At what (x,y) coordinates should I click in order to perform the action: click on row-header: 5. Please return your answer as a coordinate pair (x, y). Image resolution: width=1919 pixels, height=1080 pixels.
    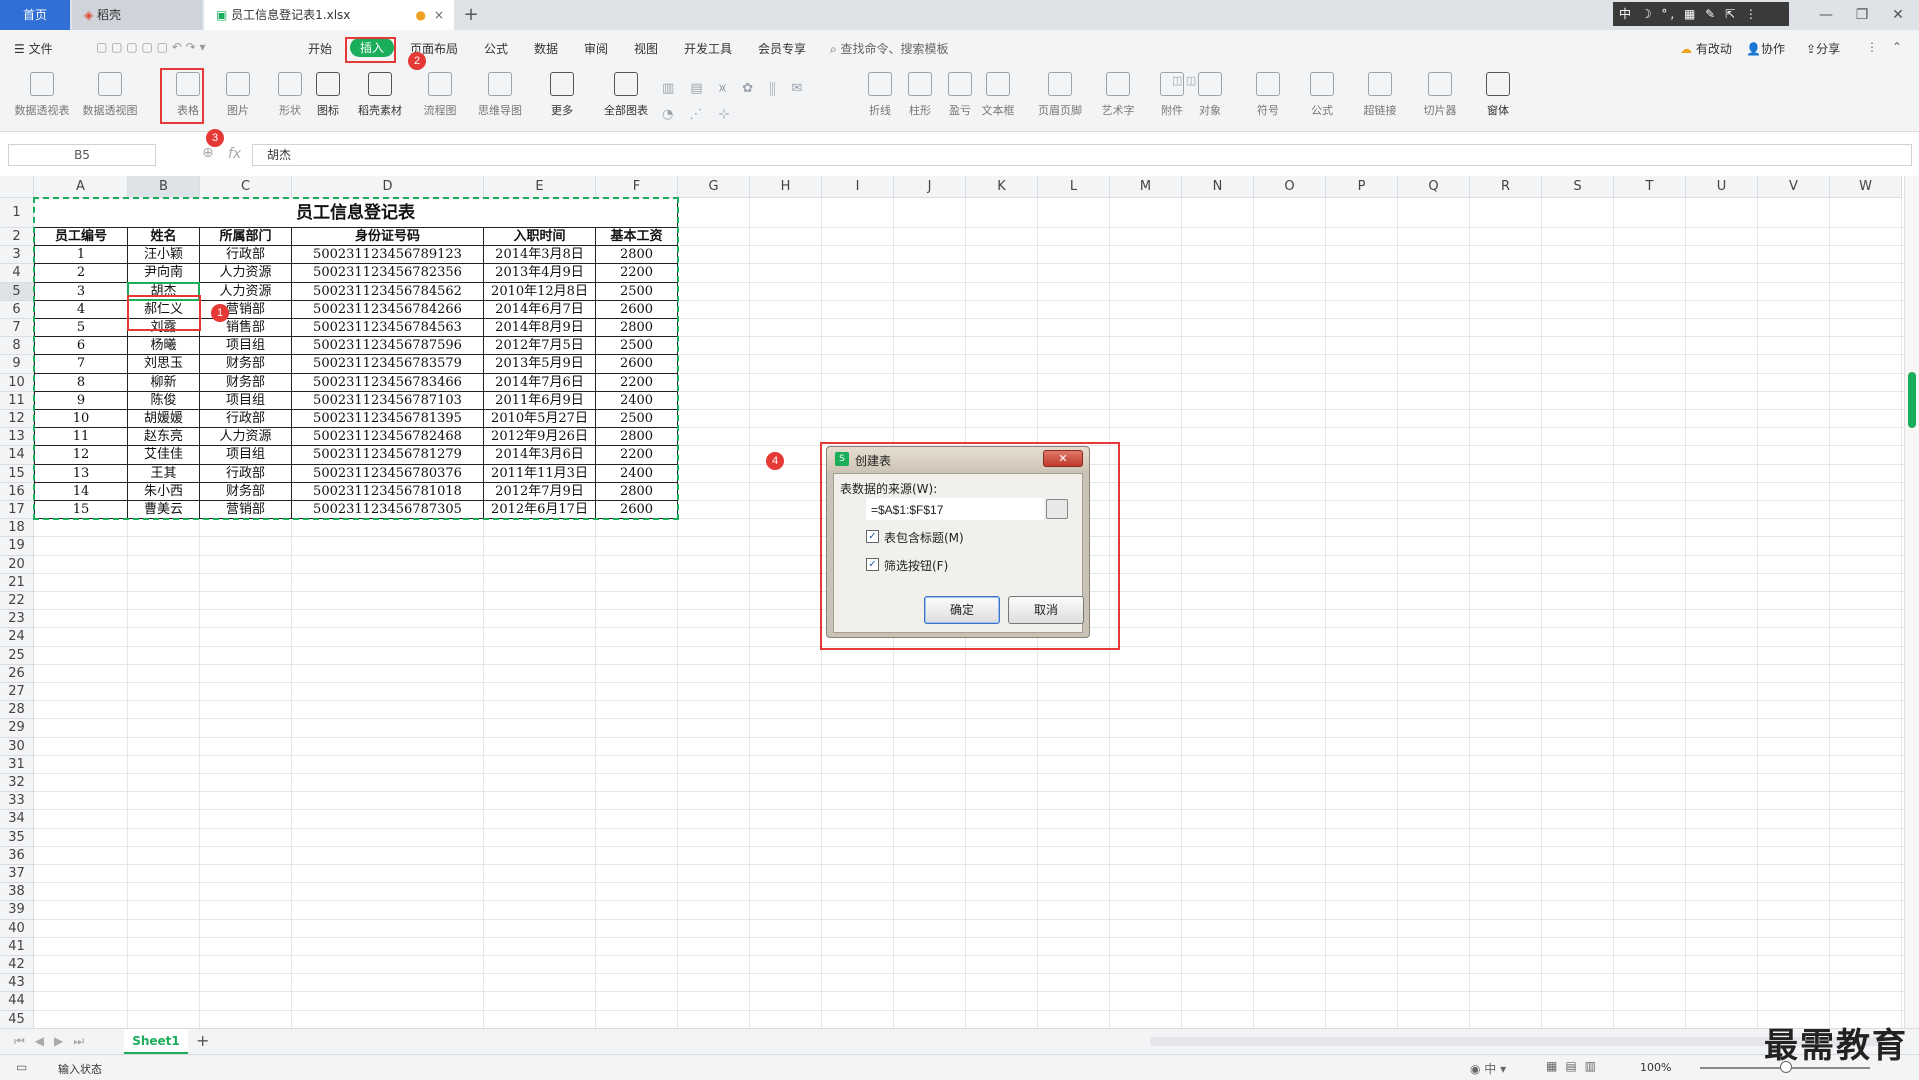
    Looking at the image, I should click on (17, 291).